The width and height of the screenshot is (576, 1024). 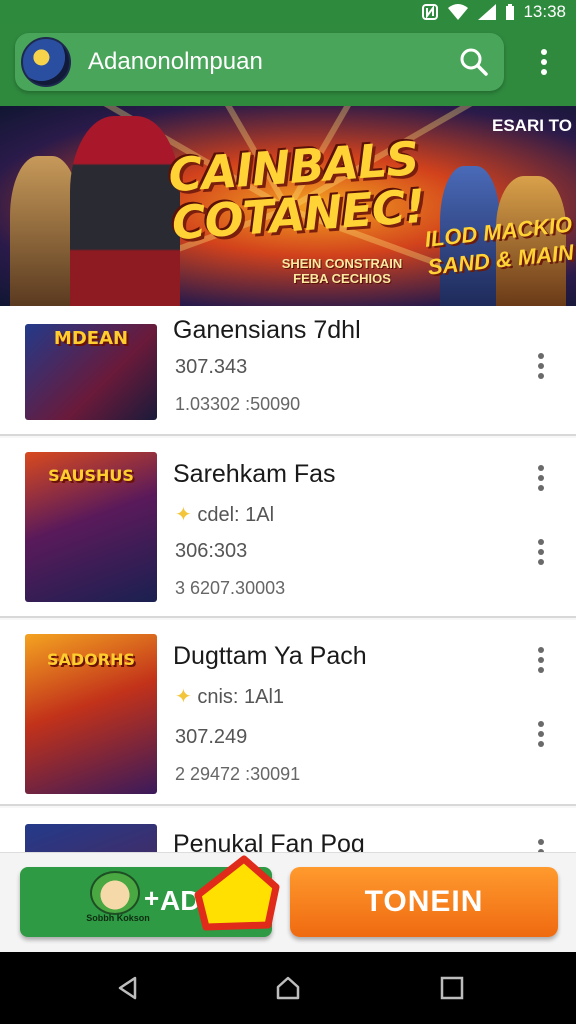 What do you see at coordinates (267, 330) in the screenshot?
I see `game-title: Ganensians 7dhl` at bounding box center [267, 330].